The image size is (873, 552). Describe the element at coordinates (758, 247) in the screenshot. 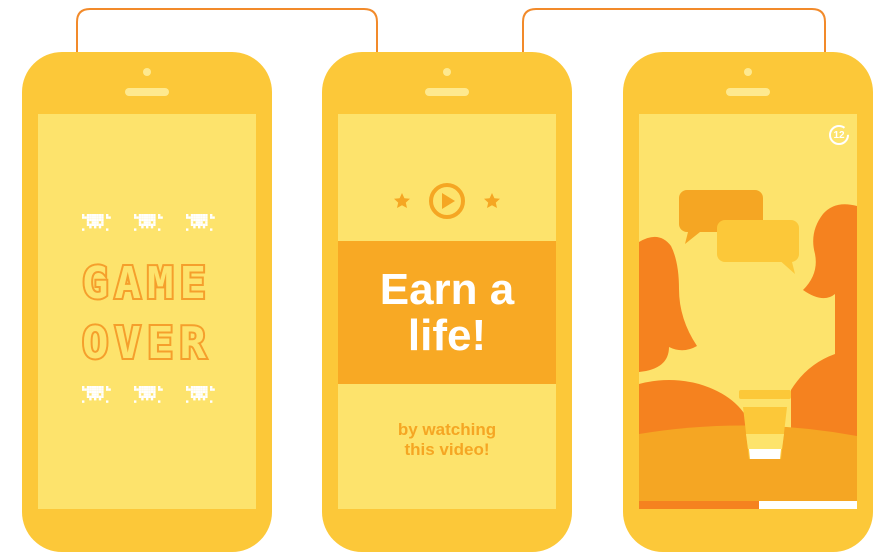

I see `speech-bubble-icon` at that location.